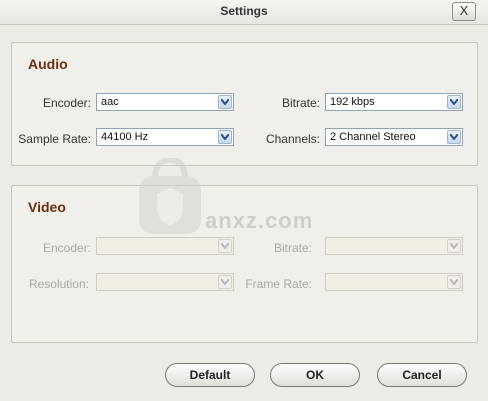 This screenshot has height=401, width=488. I want to click on video-encoder-label: Encoder:, so click(66, 248).